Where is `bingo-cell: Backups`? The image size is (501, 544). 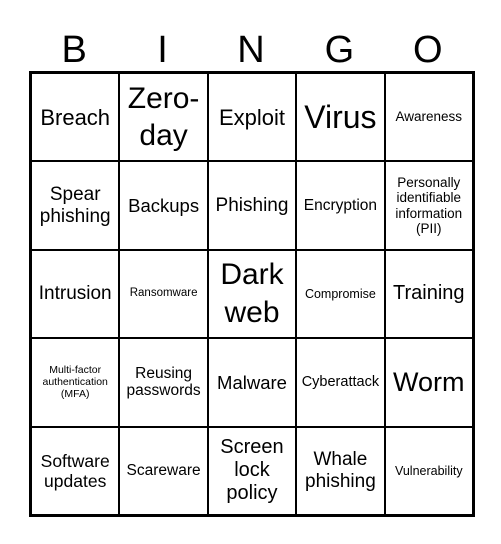 bingo-cell: Backups is located at coordinates (163, 205).